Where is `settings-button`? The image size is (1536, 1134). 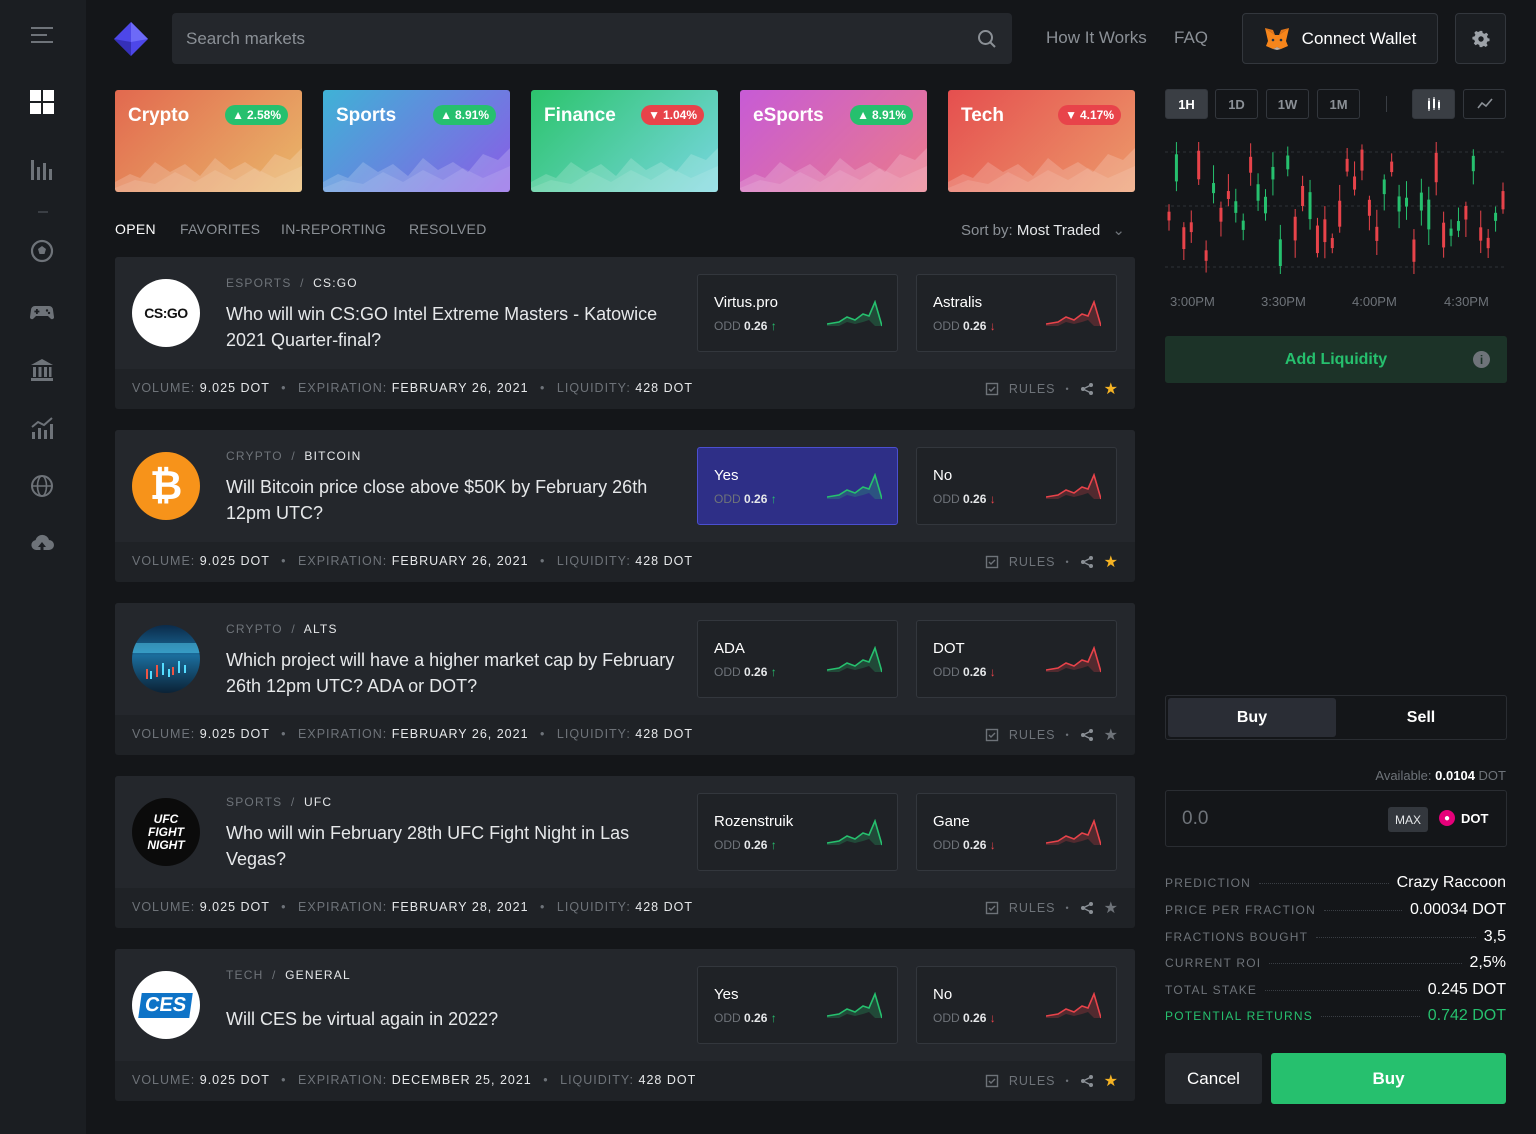 settings-button is located at coordinates (1480, 38).